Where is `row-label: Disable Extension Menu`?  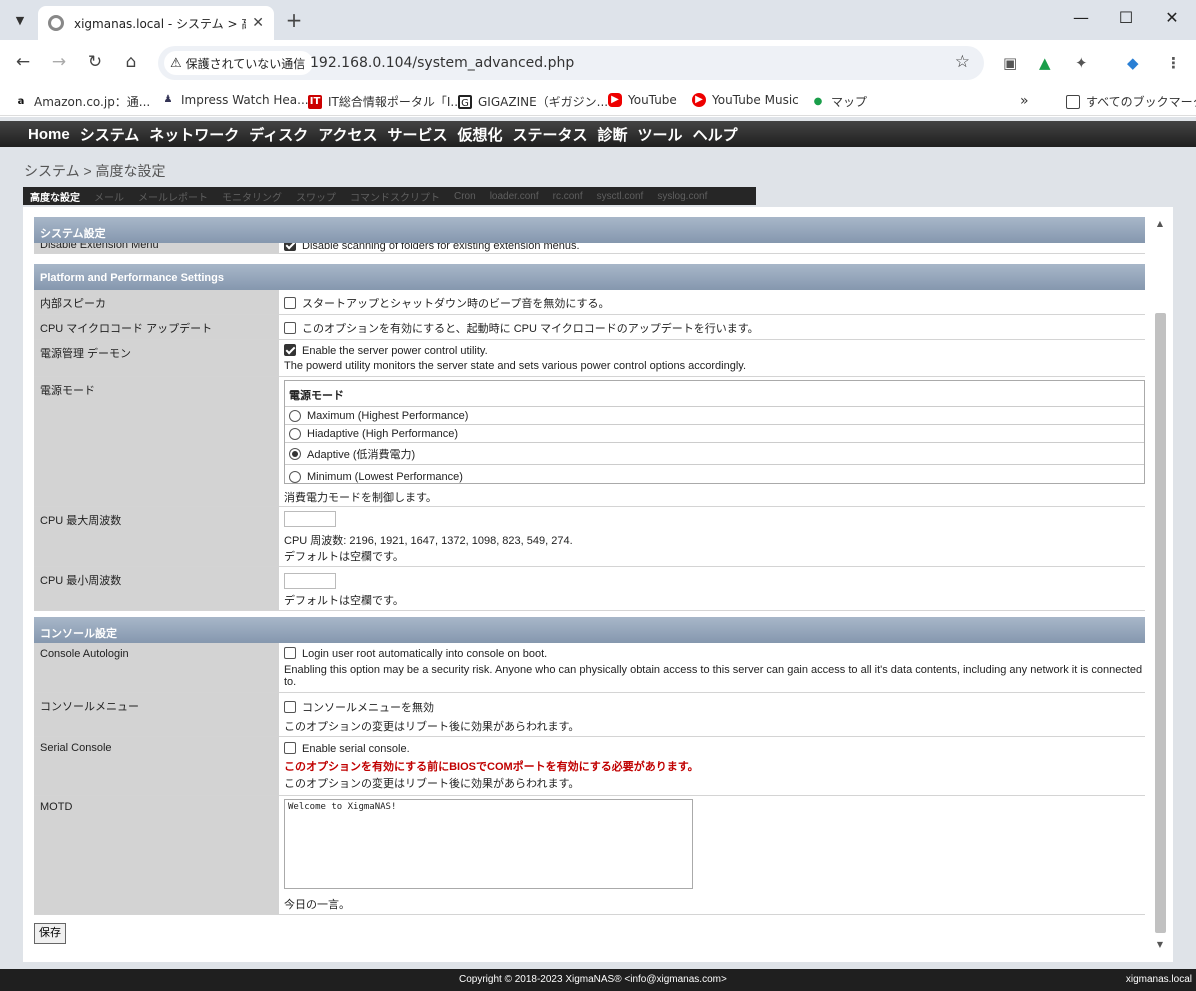
row-label: Disable Extension Menu is located at coordinates (156, 248).